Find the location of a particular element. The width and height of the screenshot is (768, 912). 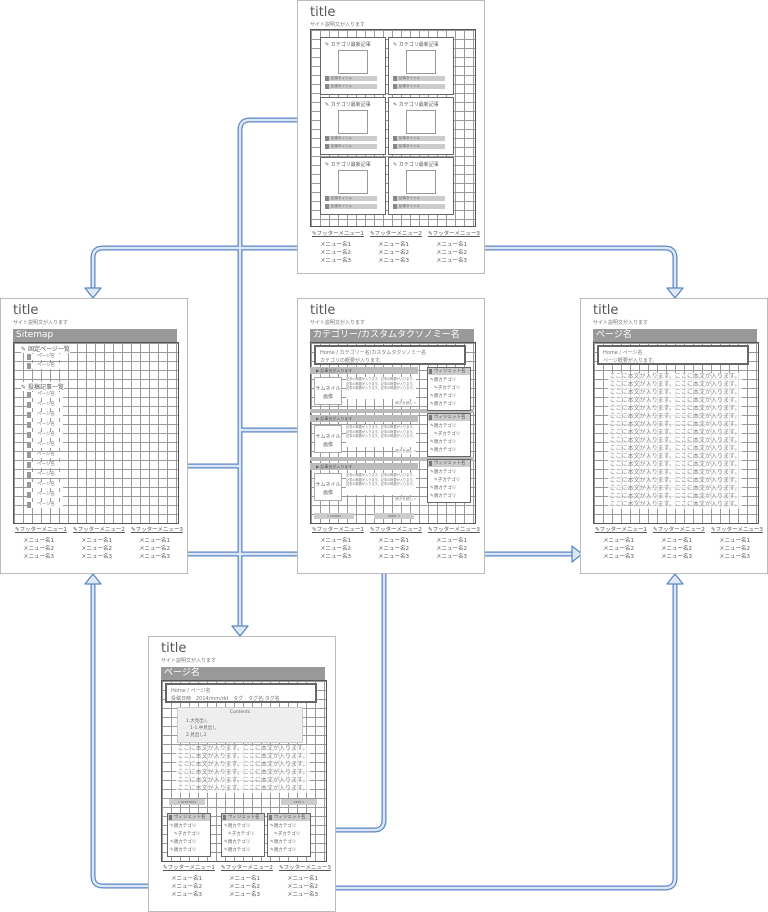

previous-post-link: « previous is located at coordinates (187, 802).